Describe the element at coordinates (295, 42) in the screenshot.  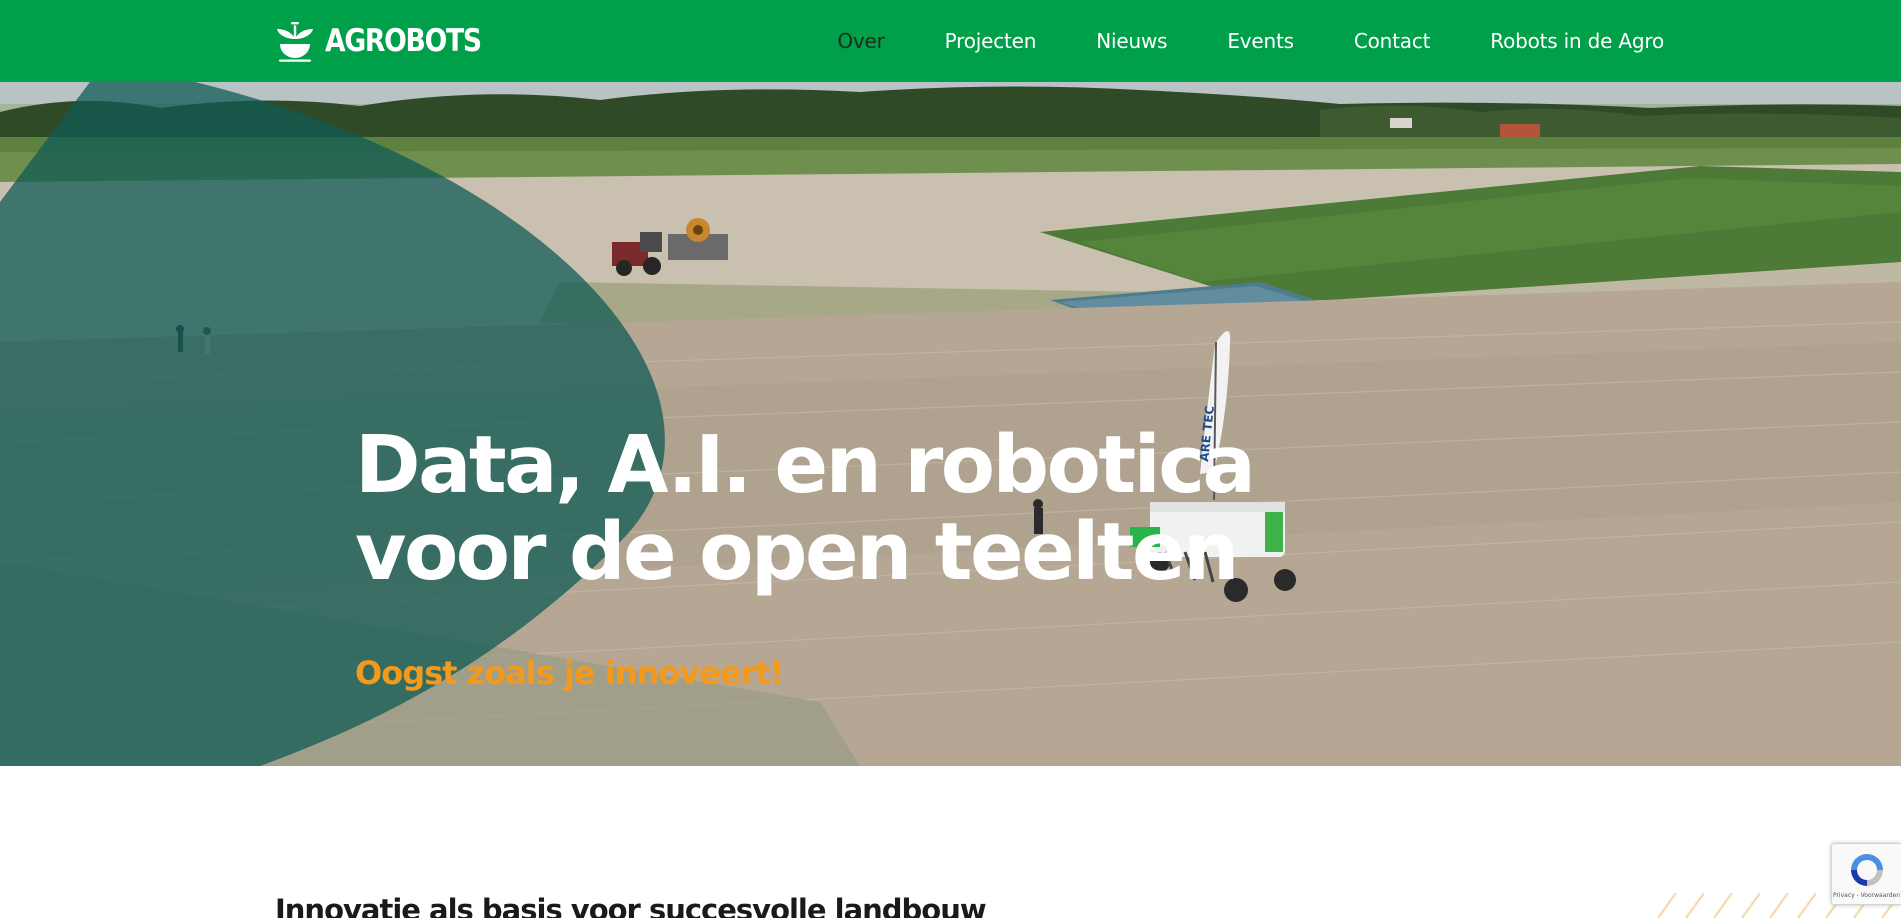
I see `sprout-logo-icon` at that location.